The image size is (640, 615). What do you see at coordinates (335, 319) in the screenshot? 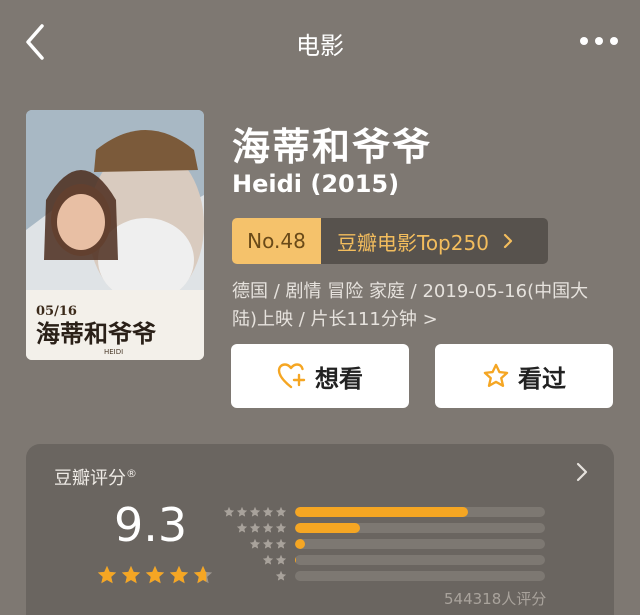
I see `movie-info-line-2: 陆)上映 / 片长111分钟 >` at bounding box center [335, 319].